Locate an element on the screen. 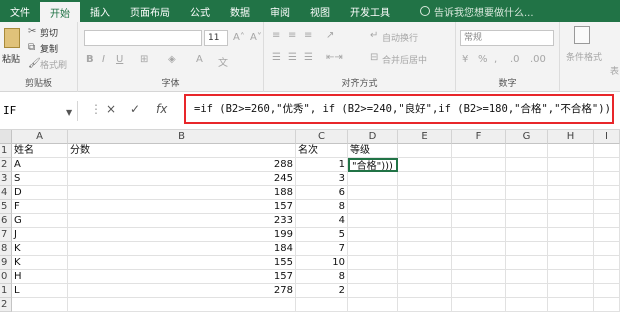 This screenshot has width=620, height=320. align-middle-icon: ≡ is located at coordinates (292, 35).